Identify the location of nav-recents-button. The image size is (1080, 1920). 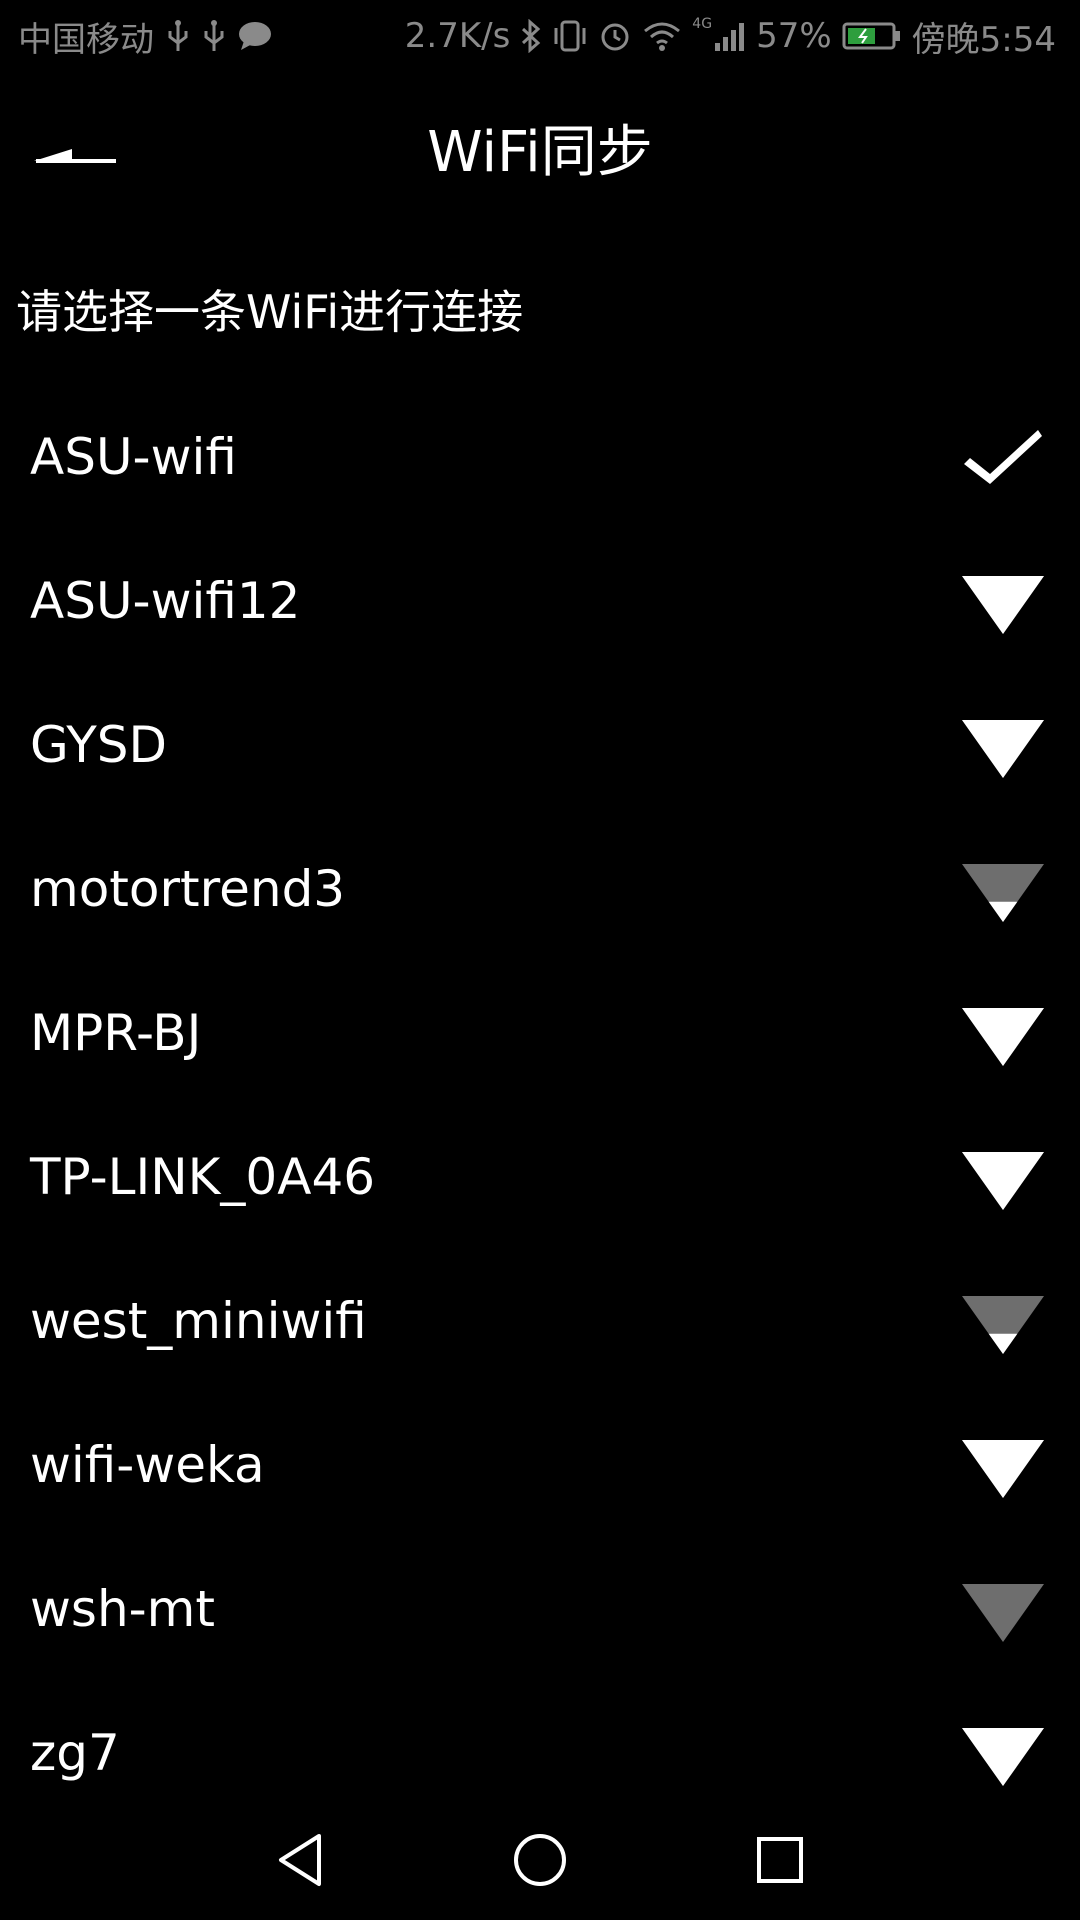
(780, 1860).